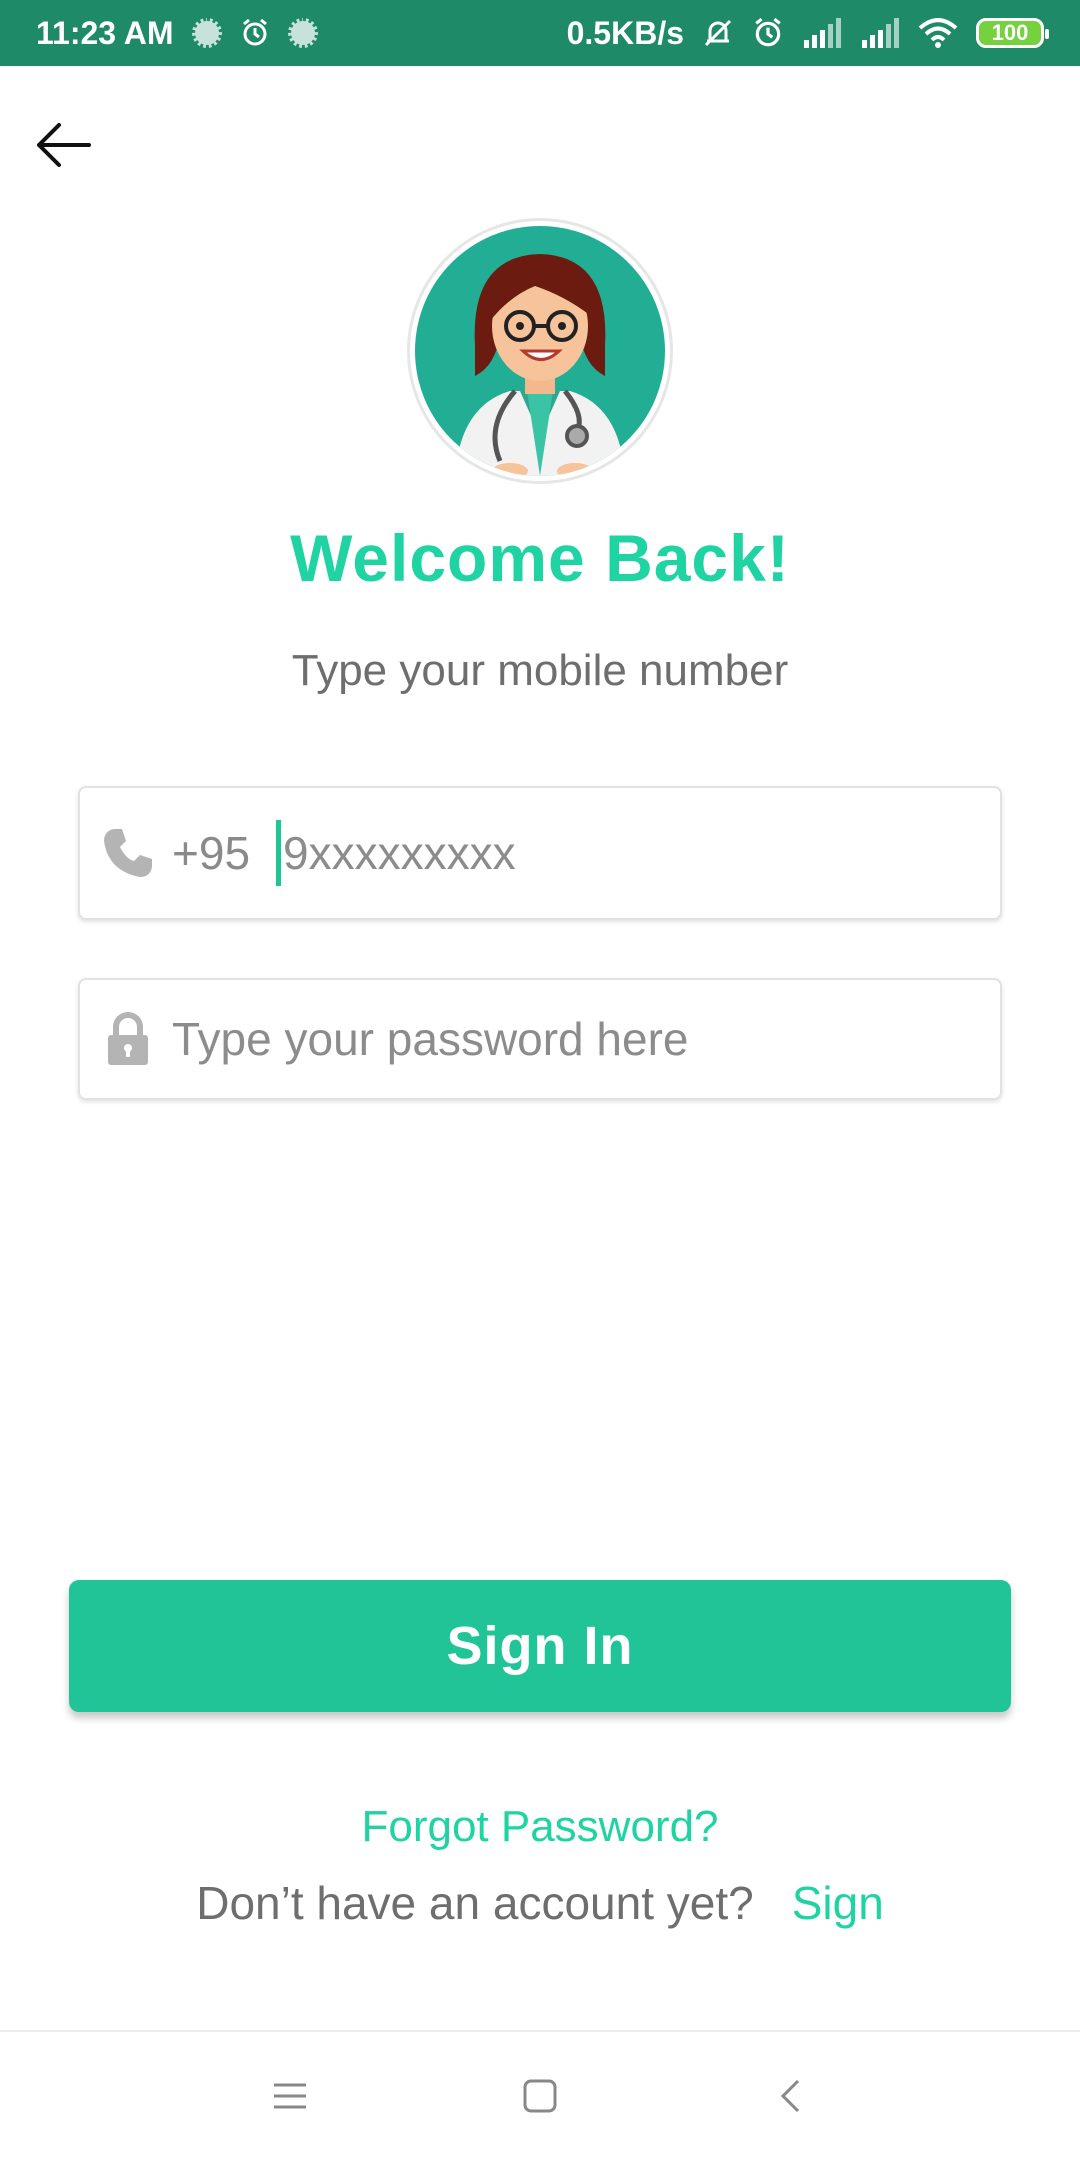 The image size is (1080, 2160). I want to click on welcome-title: Welcome Back!, so click(540, 558).